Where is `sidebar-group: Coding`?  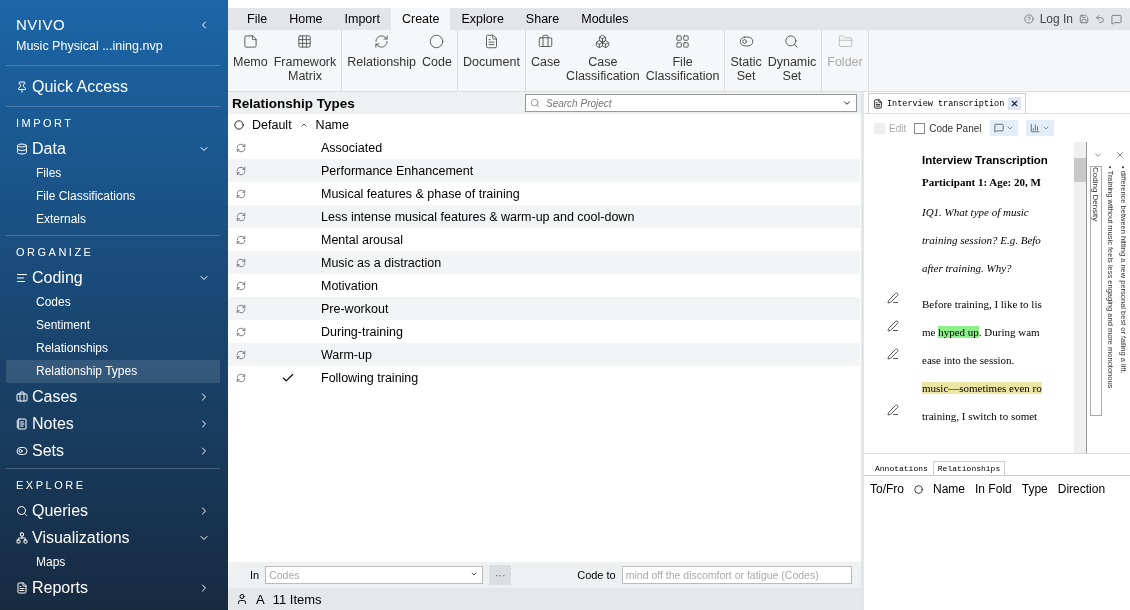 sidebar-group: Coding is located at coordinates (113, 277).